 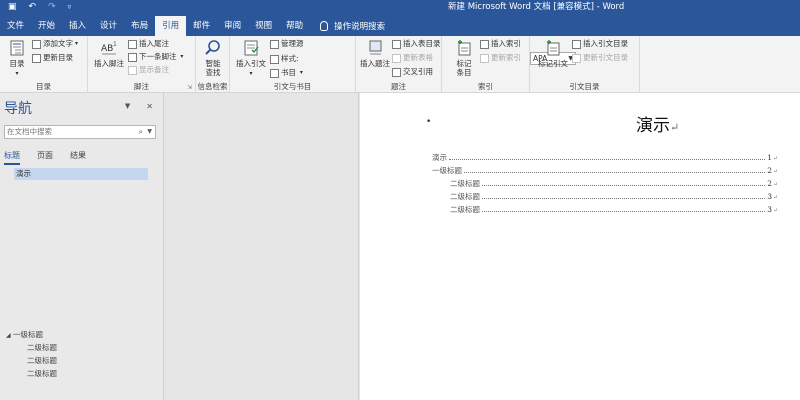 What do you see at coordinates (290, 58) in the screenshot?
I see `style-label: 样式:` at bounding box center [290, 58].